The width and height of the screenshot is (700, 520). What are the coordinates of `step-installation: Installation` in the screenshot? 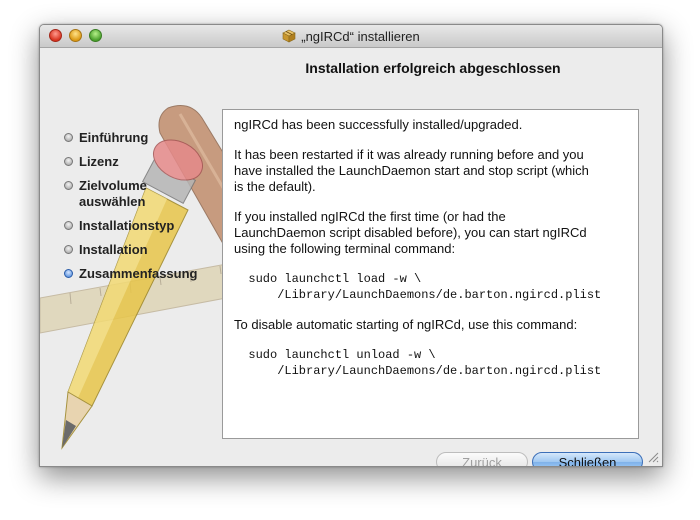 It's located at (144, 250).